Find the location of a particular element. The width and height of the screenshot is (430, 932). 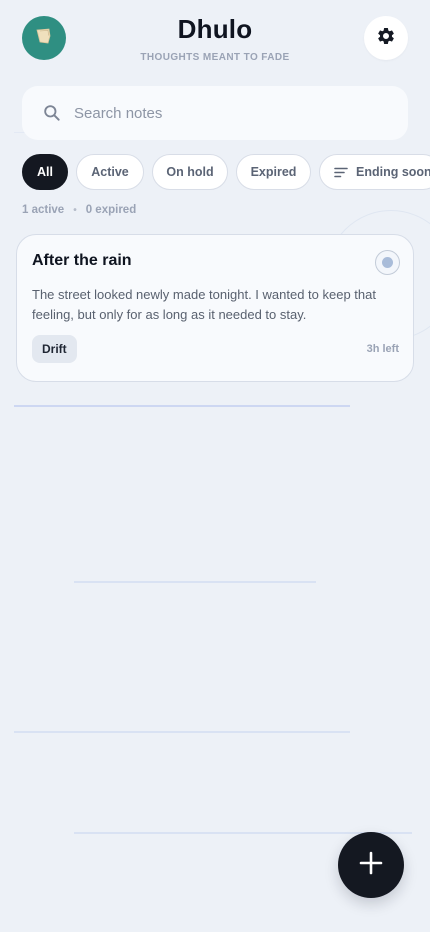

sort-chip-ending-soon: Ending soon is located at coordinates (374, 172).